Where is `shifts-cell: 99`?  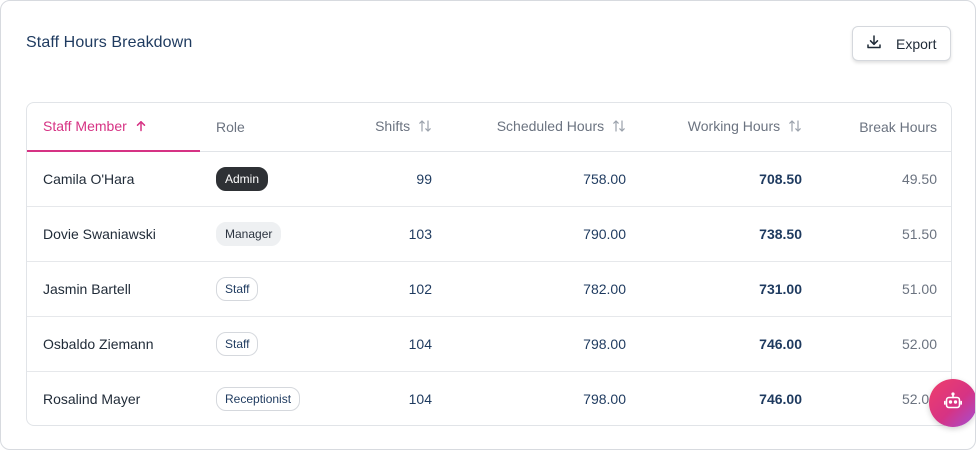
shifts-cell: 99 is located at coordinates (424, 178).